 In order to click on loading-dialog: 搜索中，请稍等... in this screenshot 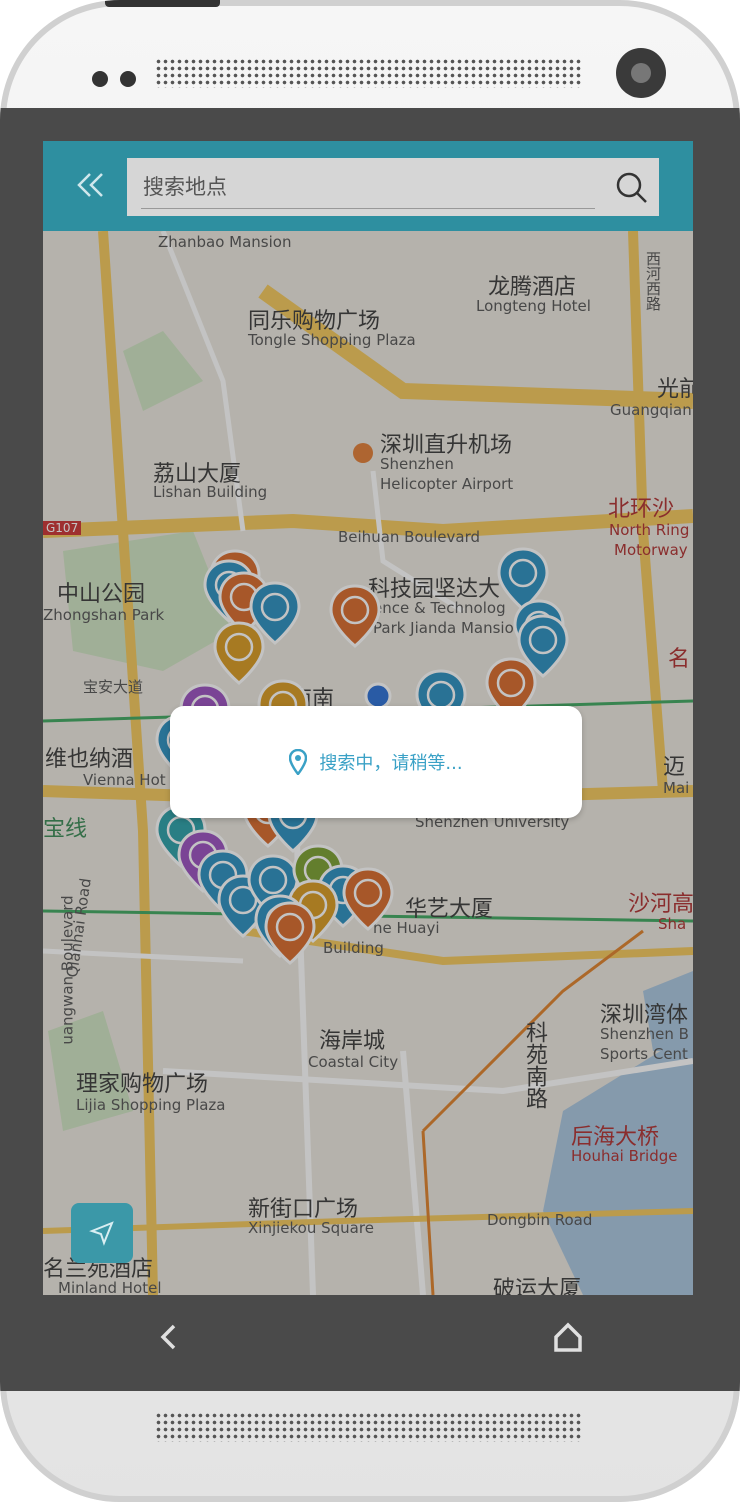, I will do `click(376, 762)`.